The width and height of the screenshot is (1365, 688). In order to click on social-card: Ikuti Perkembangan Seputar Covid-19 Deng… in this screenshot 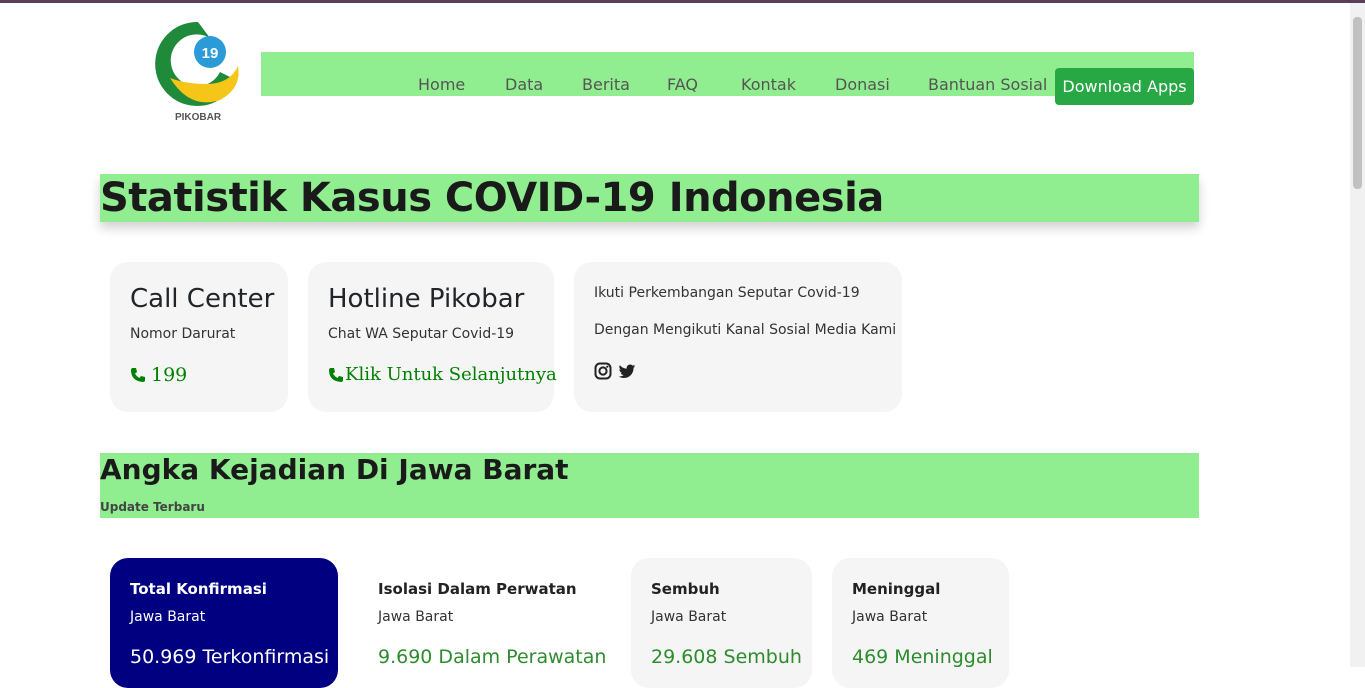, I will do `click(738, 337)`.